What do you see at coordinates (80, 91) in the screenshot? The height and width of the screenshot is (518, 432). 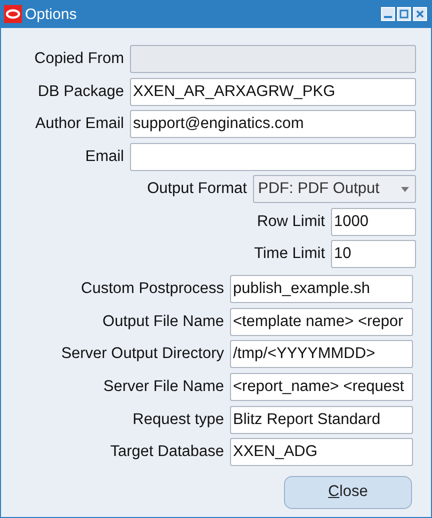 I see `field-label: DB Package` at bounding box center [80, 91].